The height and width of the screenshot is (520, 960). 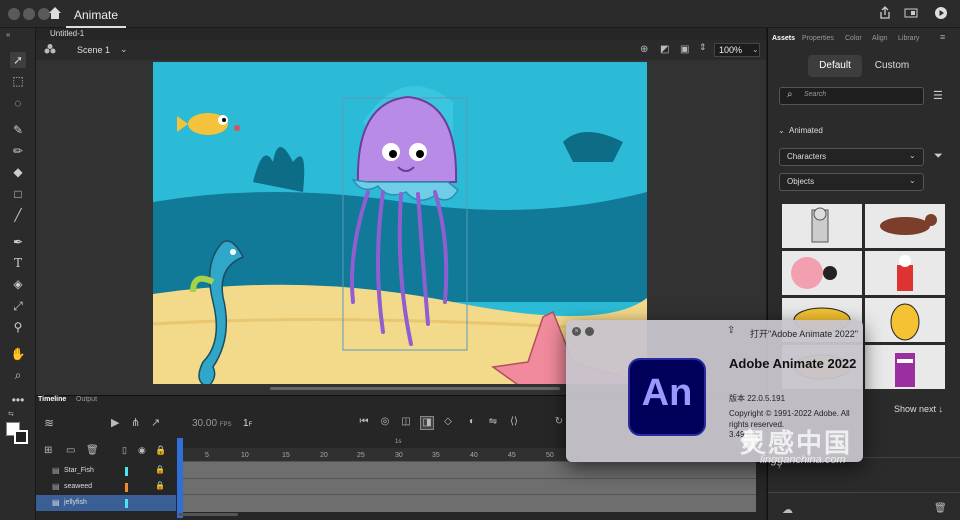 What do you see at coordinates (13, 414) in the screenshot?
I see `swap-colors-icon: ⇆` at bounding box center [13, 414].